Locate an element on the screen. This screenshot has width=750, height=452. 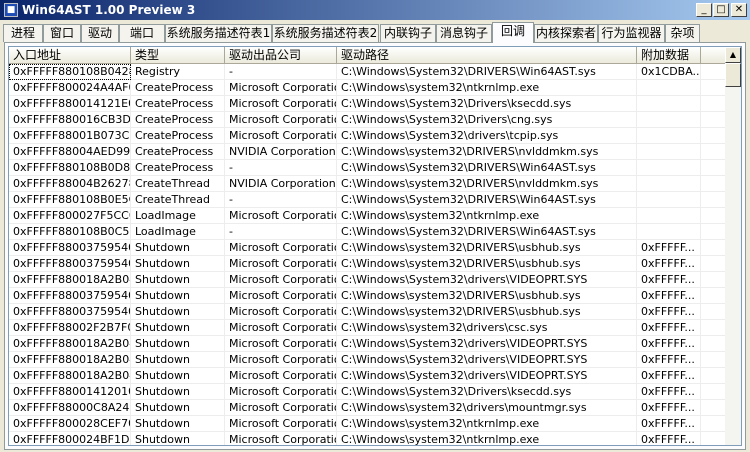
tab-8: 回调 is located at coordinates (513, 32).